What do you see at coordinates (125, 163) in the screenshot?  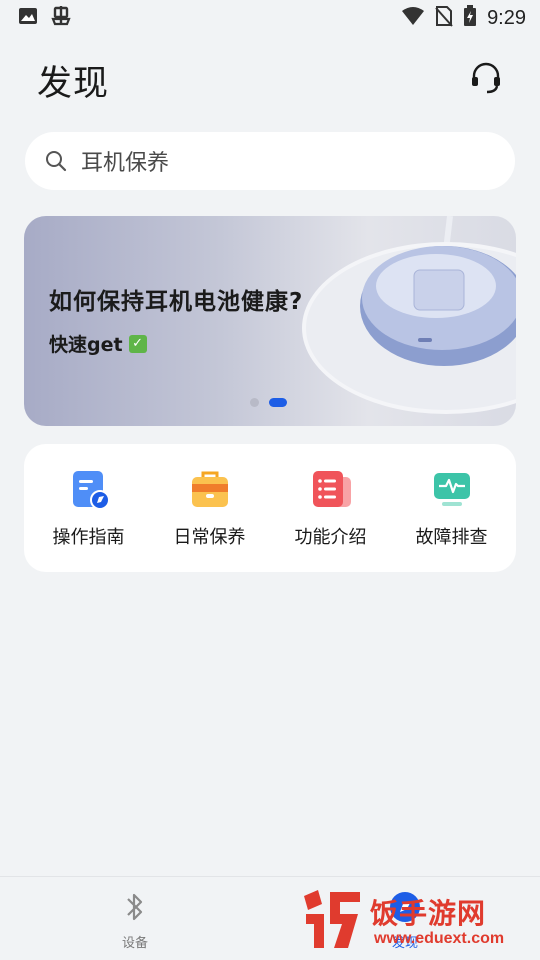 I see `search-placeholder: 耳机保养` at bounding box center [125, 163].